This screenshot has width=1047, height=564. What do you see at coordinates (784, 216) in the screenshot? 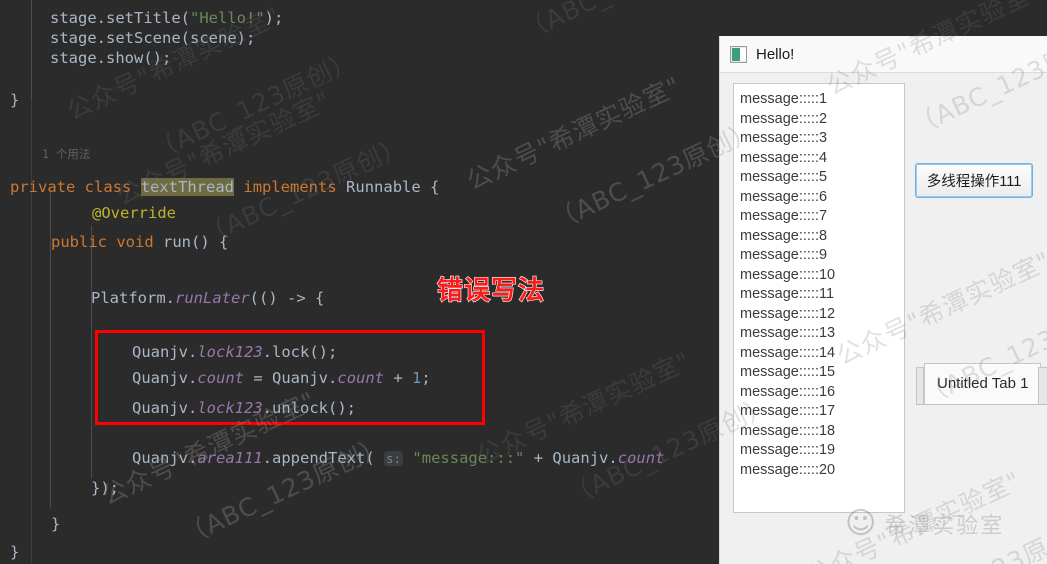
I see `message-line: message:::::7` at bounding box center [784, 216].